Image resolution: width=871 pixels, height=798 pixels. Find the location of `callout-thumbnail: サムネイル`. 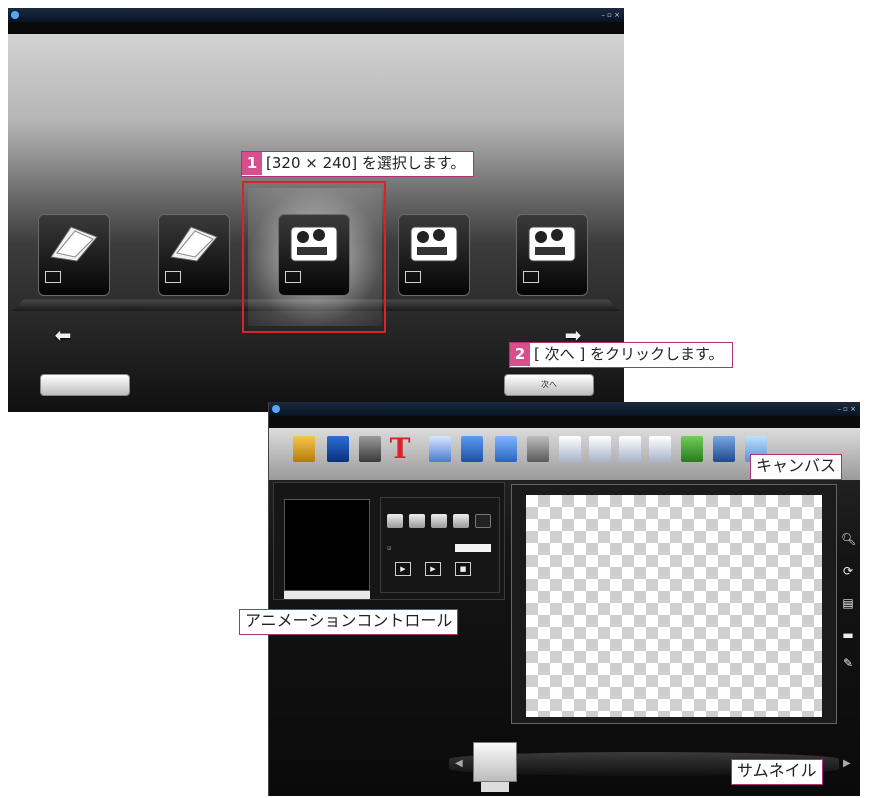

callout-thumbnail: サムネイル is located at coordinates (777, 772).